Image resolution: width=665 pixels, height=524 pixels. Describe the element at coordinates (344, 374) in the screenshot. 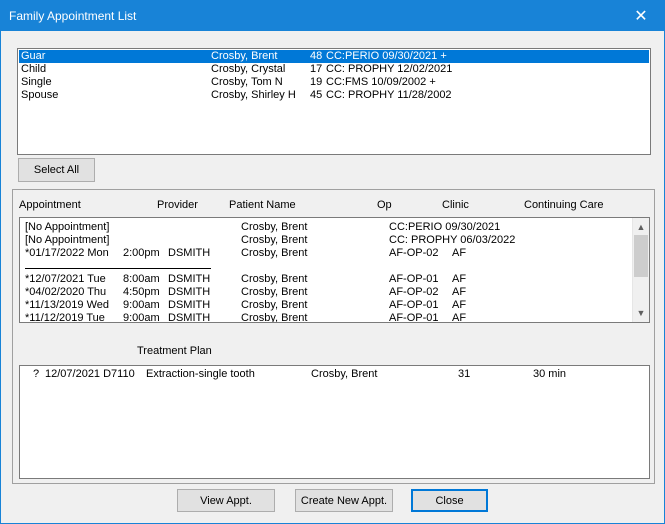

I see `treatment-patient: Crosby, Brent` at that location.